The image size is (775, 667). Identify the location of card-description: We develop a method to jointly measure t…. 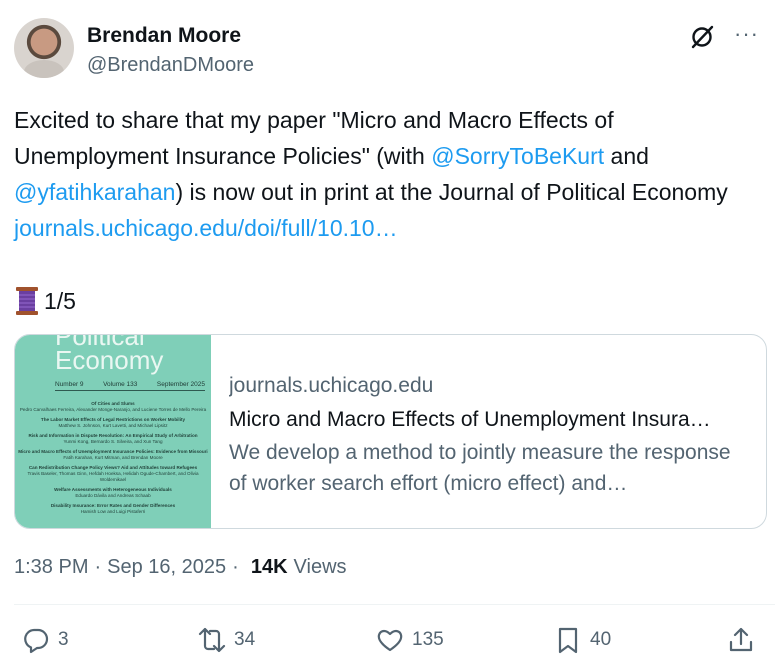
(480, 468).